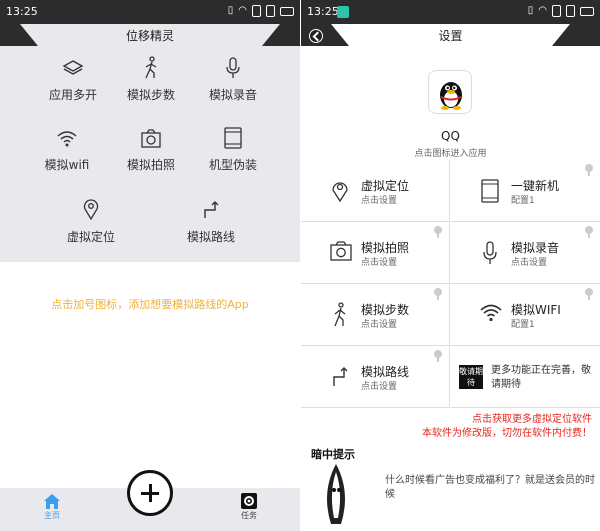 The height and width of the screenshot is (531, 600). I want to click on ad-logo-text: 暗中提示, so click(333, 454).